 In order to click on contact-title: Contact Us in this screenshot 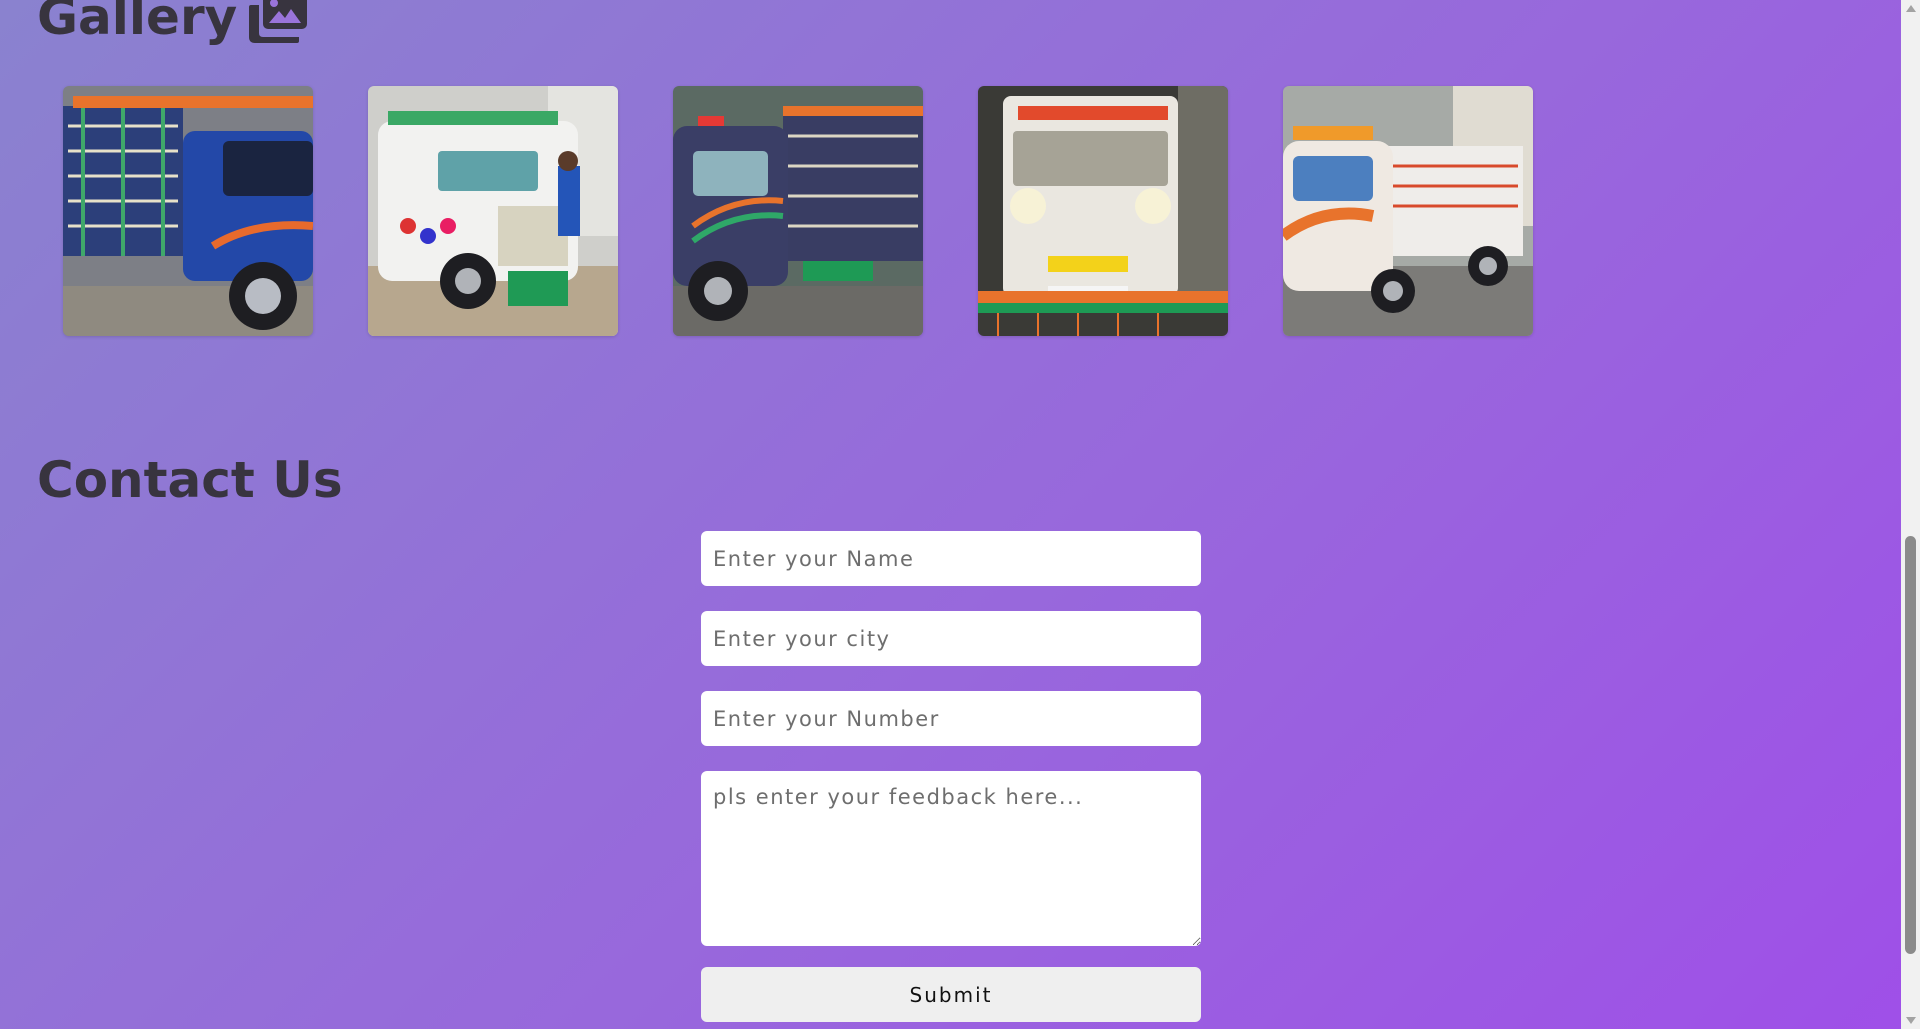, I will do `click(190, 480)`.